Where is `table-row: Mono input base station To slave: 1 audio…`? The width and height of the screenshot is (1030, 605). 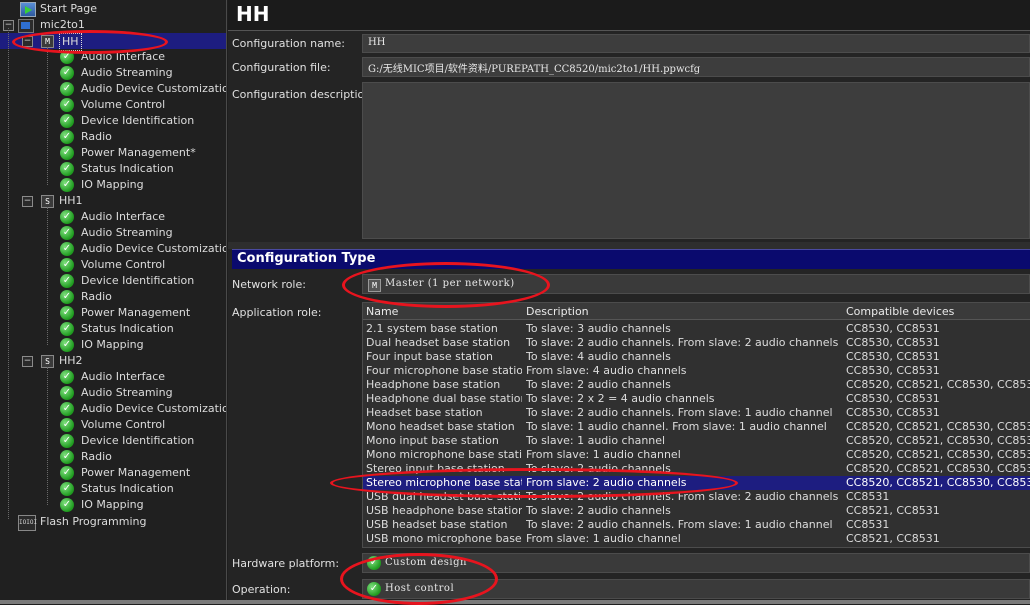
table-row: Mono input base station To slave: 1 audio… is located at coordinates (696, 441).